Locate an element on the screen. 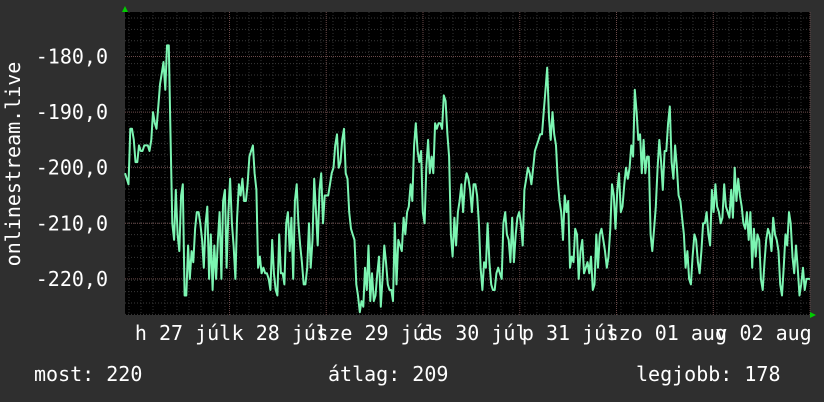 Image resolution: width=824 pixels, height=402 pixels. y-axis-label: onlinestream.live is located at coordinates (13, 164).